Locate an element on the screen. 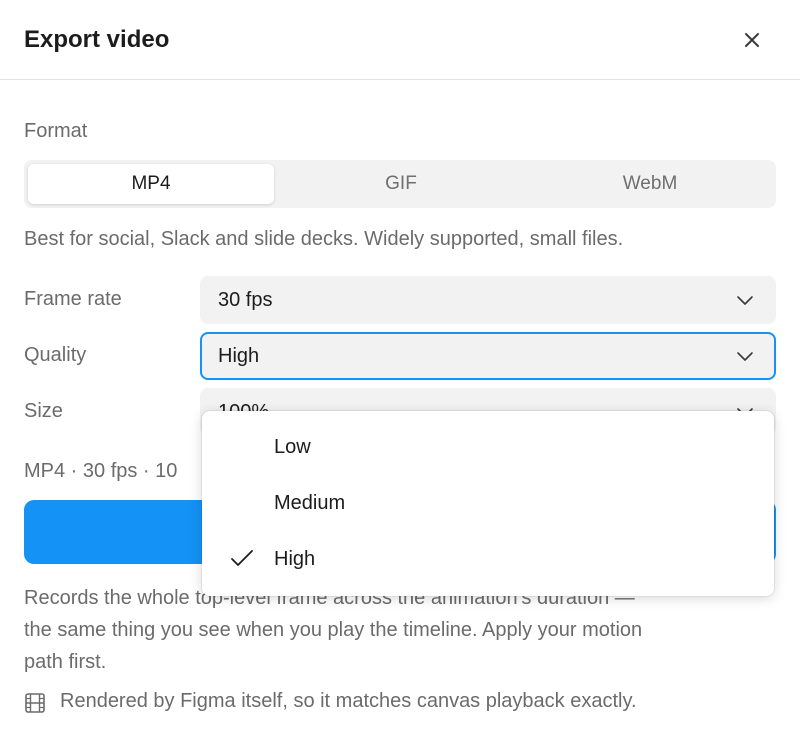 The width and height of the screenshot is (800, 742). dialog-title: Export video is located at coordinates (97, 39).